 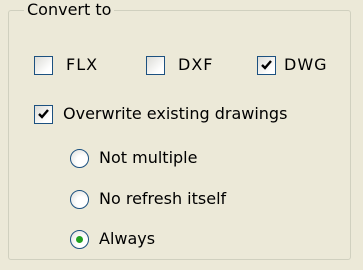 I want to click on radio-selected-dot, so click(x=79, y=239).